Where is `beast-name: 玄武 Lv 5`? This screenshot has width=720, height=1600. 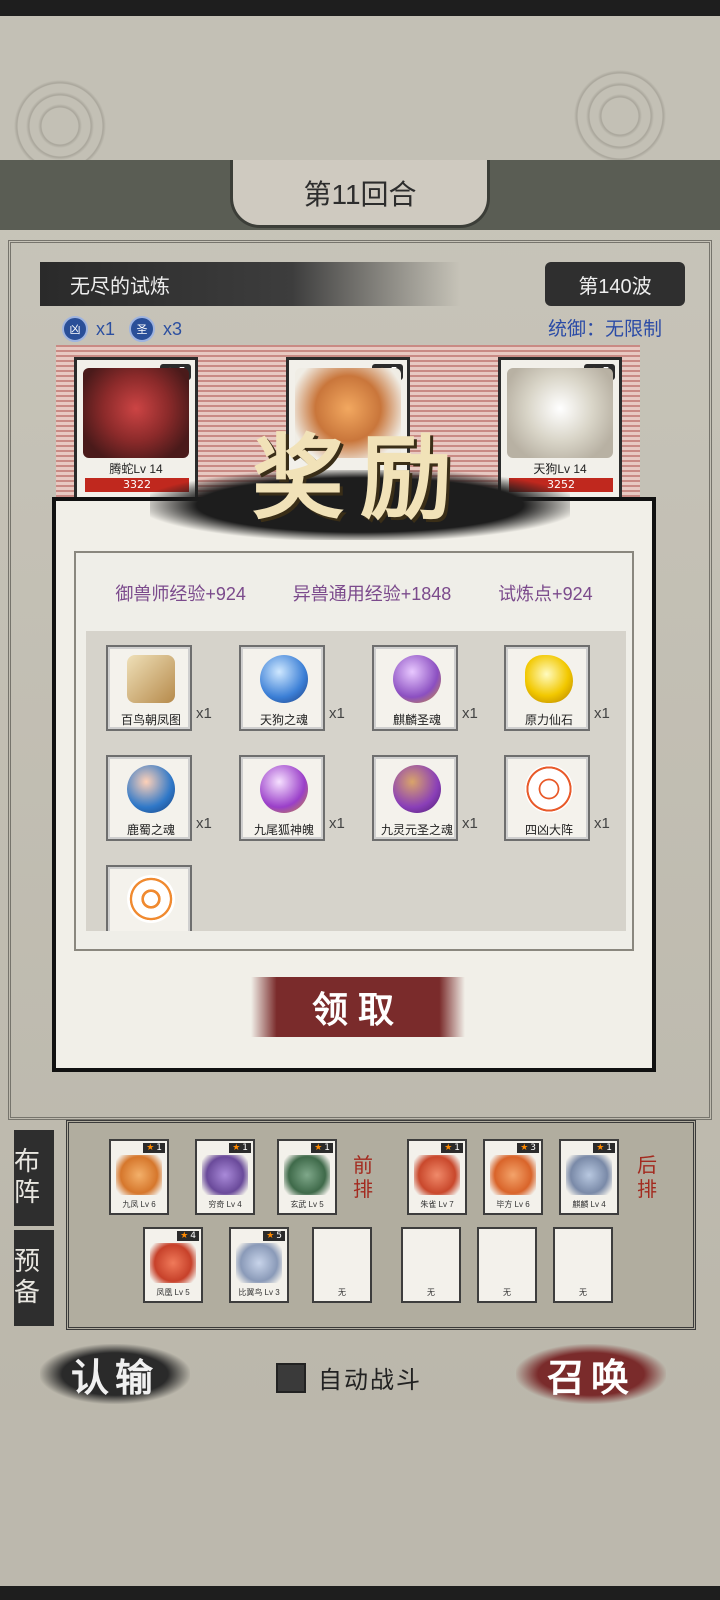
beast-name: 玄武 Lv 5 is located at coordinates (307, 1204).